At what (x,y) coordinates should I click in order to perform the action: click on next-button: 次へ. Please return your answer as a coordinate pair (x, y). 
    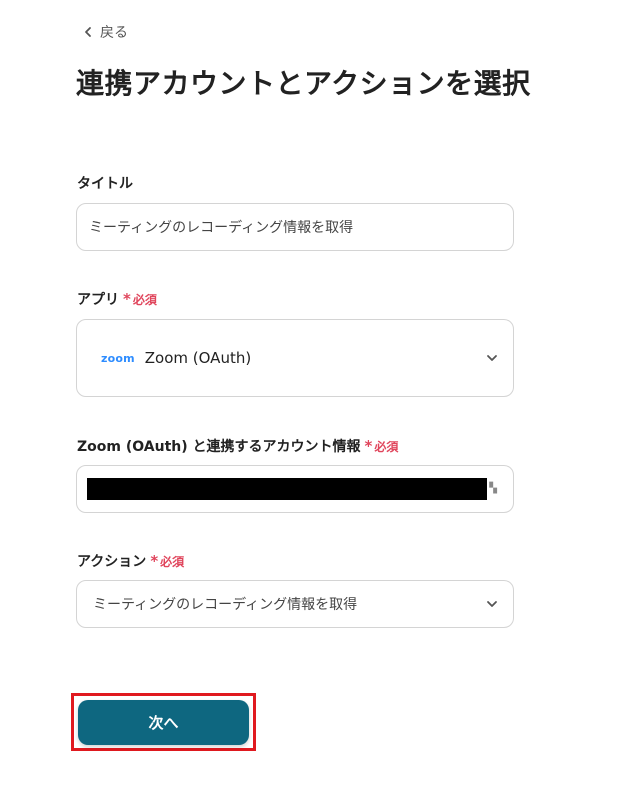
    Looking at the image, I should click on (163, 722).